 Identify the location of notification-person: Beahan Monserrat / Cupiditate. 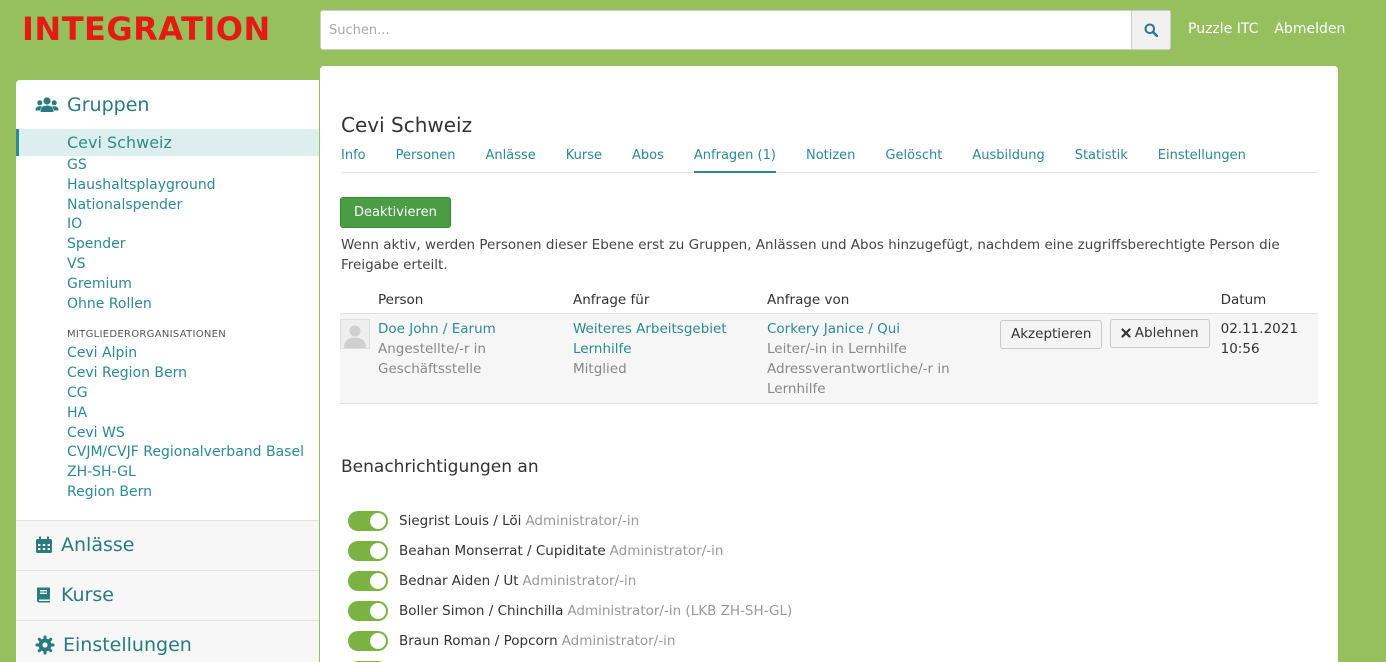
(502, 551).